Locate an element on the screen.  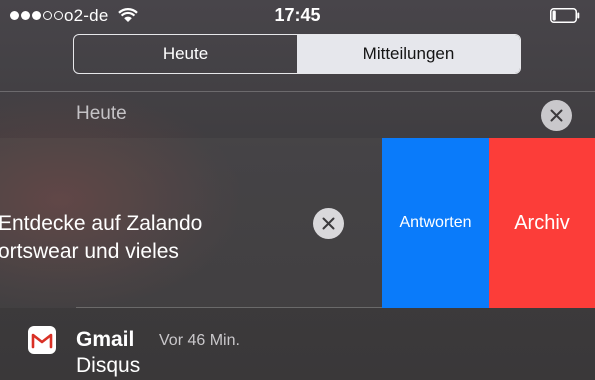
separator is located at coordinates (229, 307).